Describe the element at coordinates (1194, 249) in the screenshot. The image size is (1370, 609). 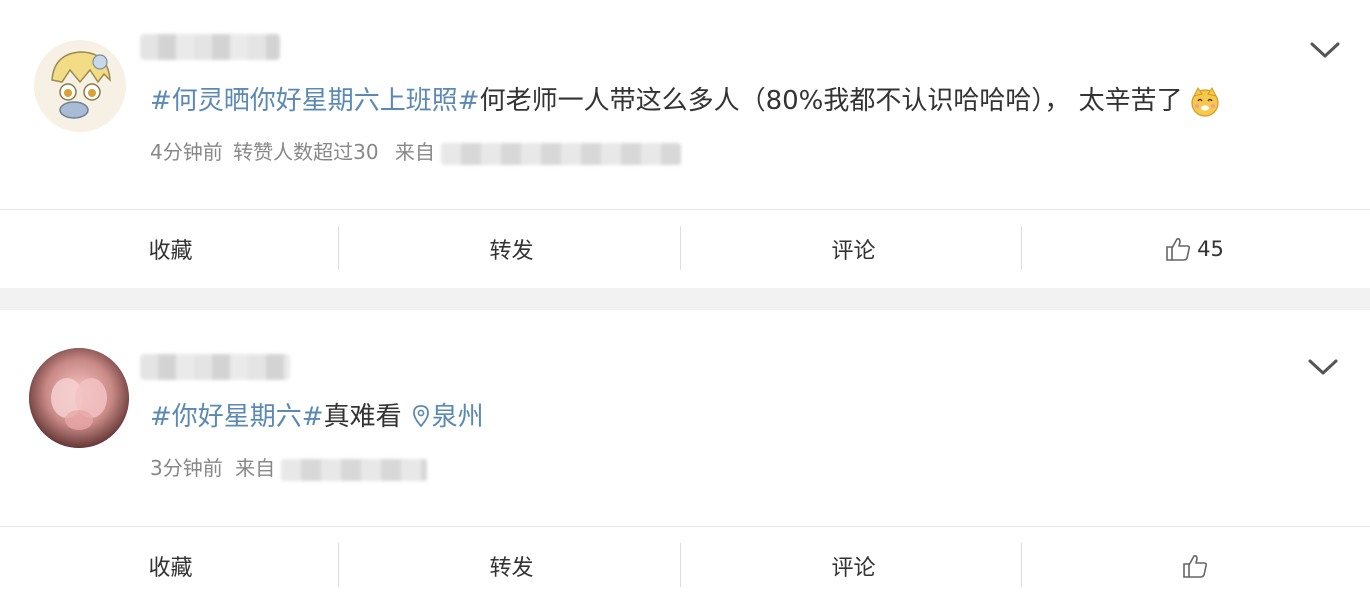
I see `like-button: 45` at that location.